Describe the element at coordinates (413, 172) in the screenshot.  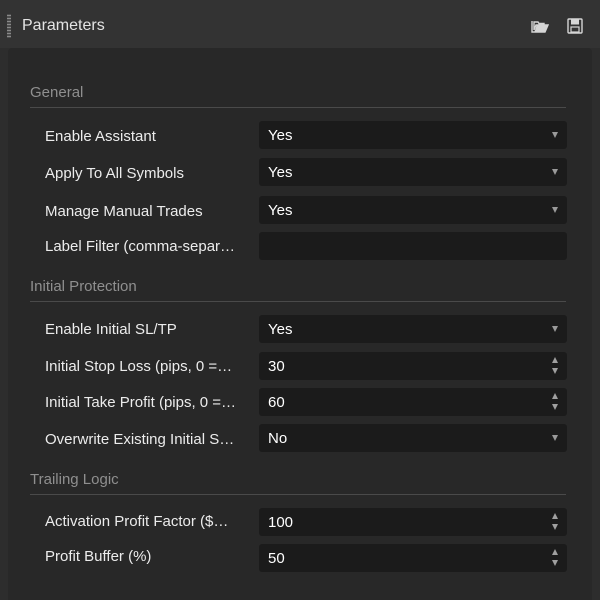
I see `apply-to-all-symbols-dropdown: Yes` at that location.